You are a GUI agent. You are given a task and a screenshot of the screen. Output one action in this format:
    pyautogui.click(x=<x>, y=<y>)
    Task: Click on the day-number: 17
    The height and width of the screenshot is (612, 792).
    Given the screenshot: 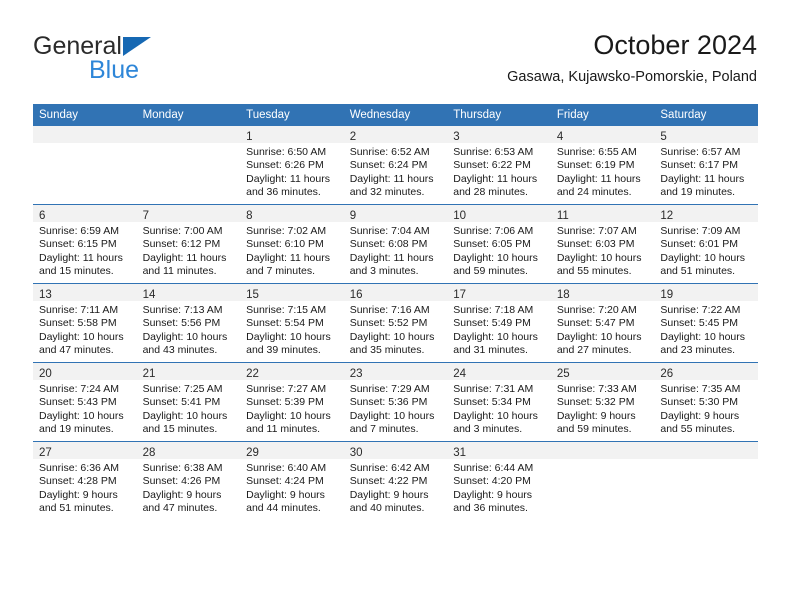 What is the action you would take?
    pyautogui.click(x=460, y=295)
    